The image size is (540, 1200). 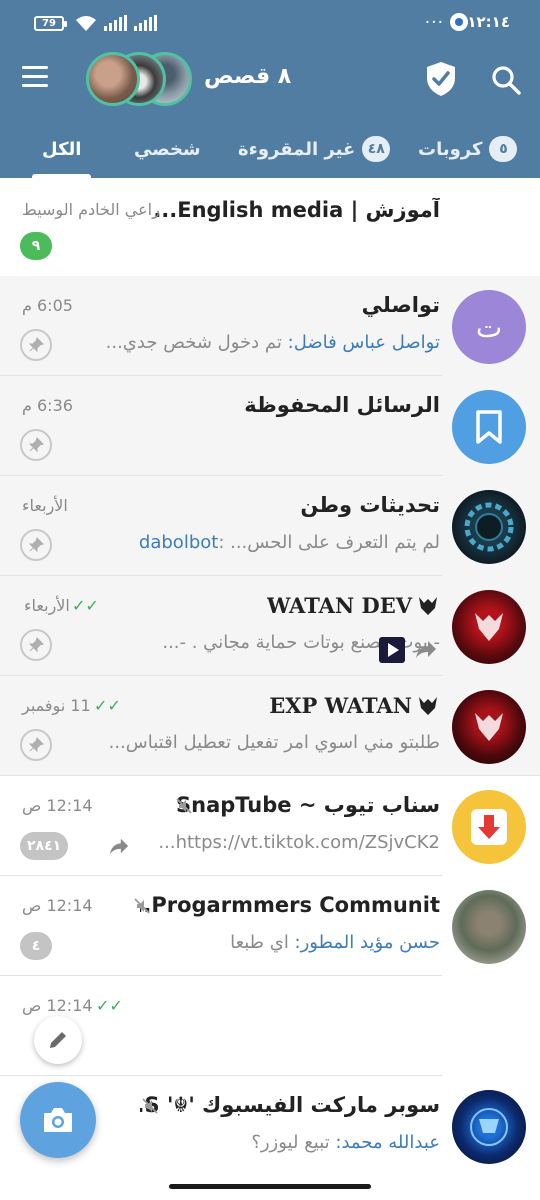 I want to click on message-text: تبيع ليوزر؟, so click(x=293, y=1142).